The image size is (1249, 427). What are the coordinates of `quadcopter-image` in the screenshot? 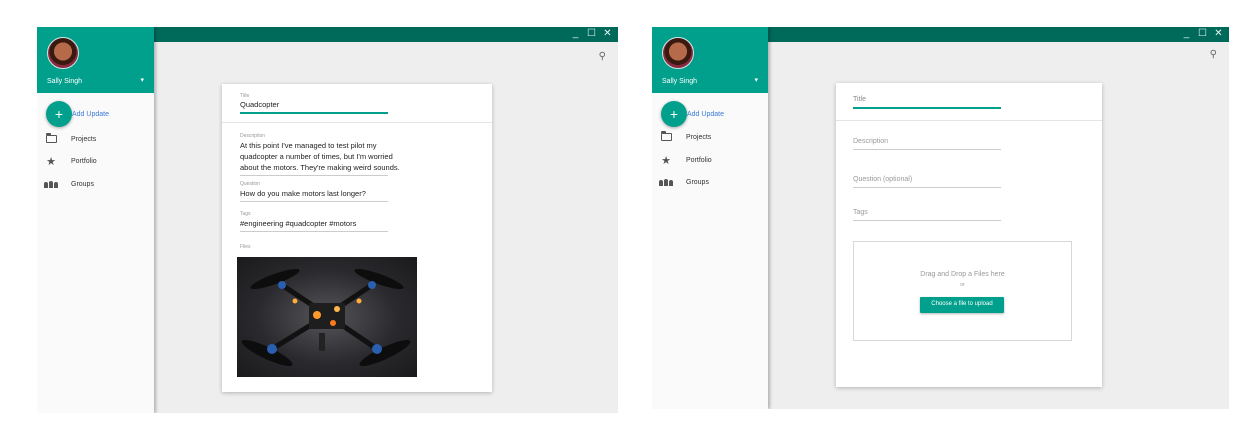 It's located at (326, 317).